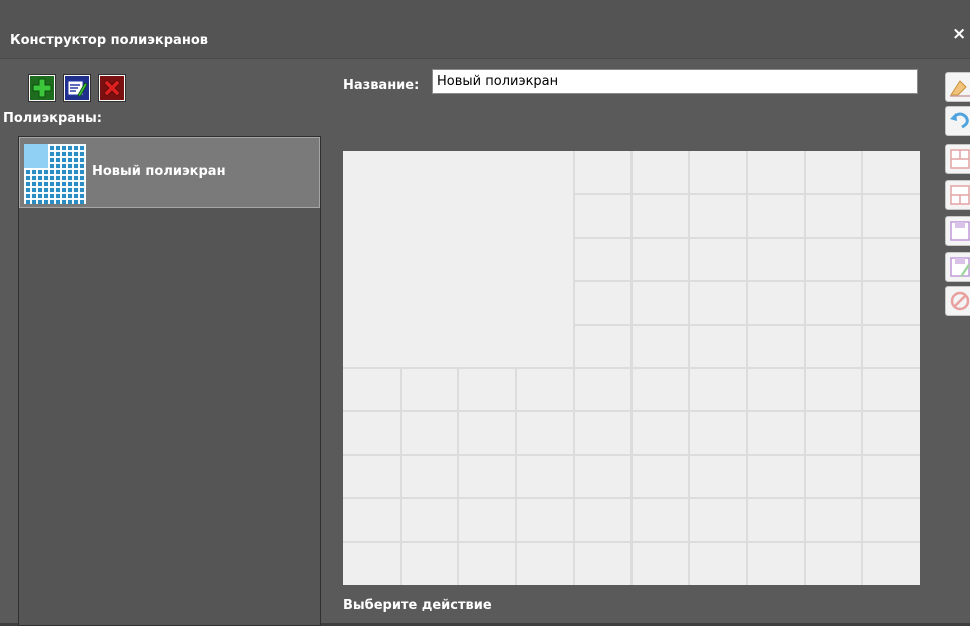 Image resolution: width=970 pixels, height=626 pixels. I want to click on save-button, so click(957, 231).